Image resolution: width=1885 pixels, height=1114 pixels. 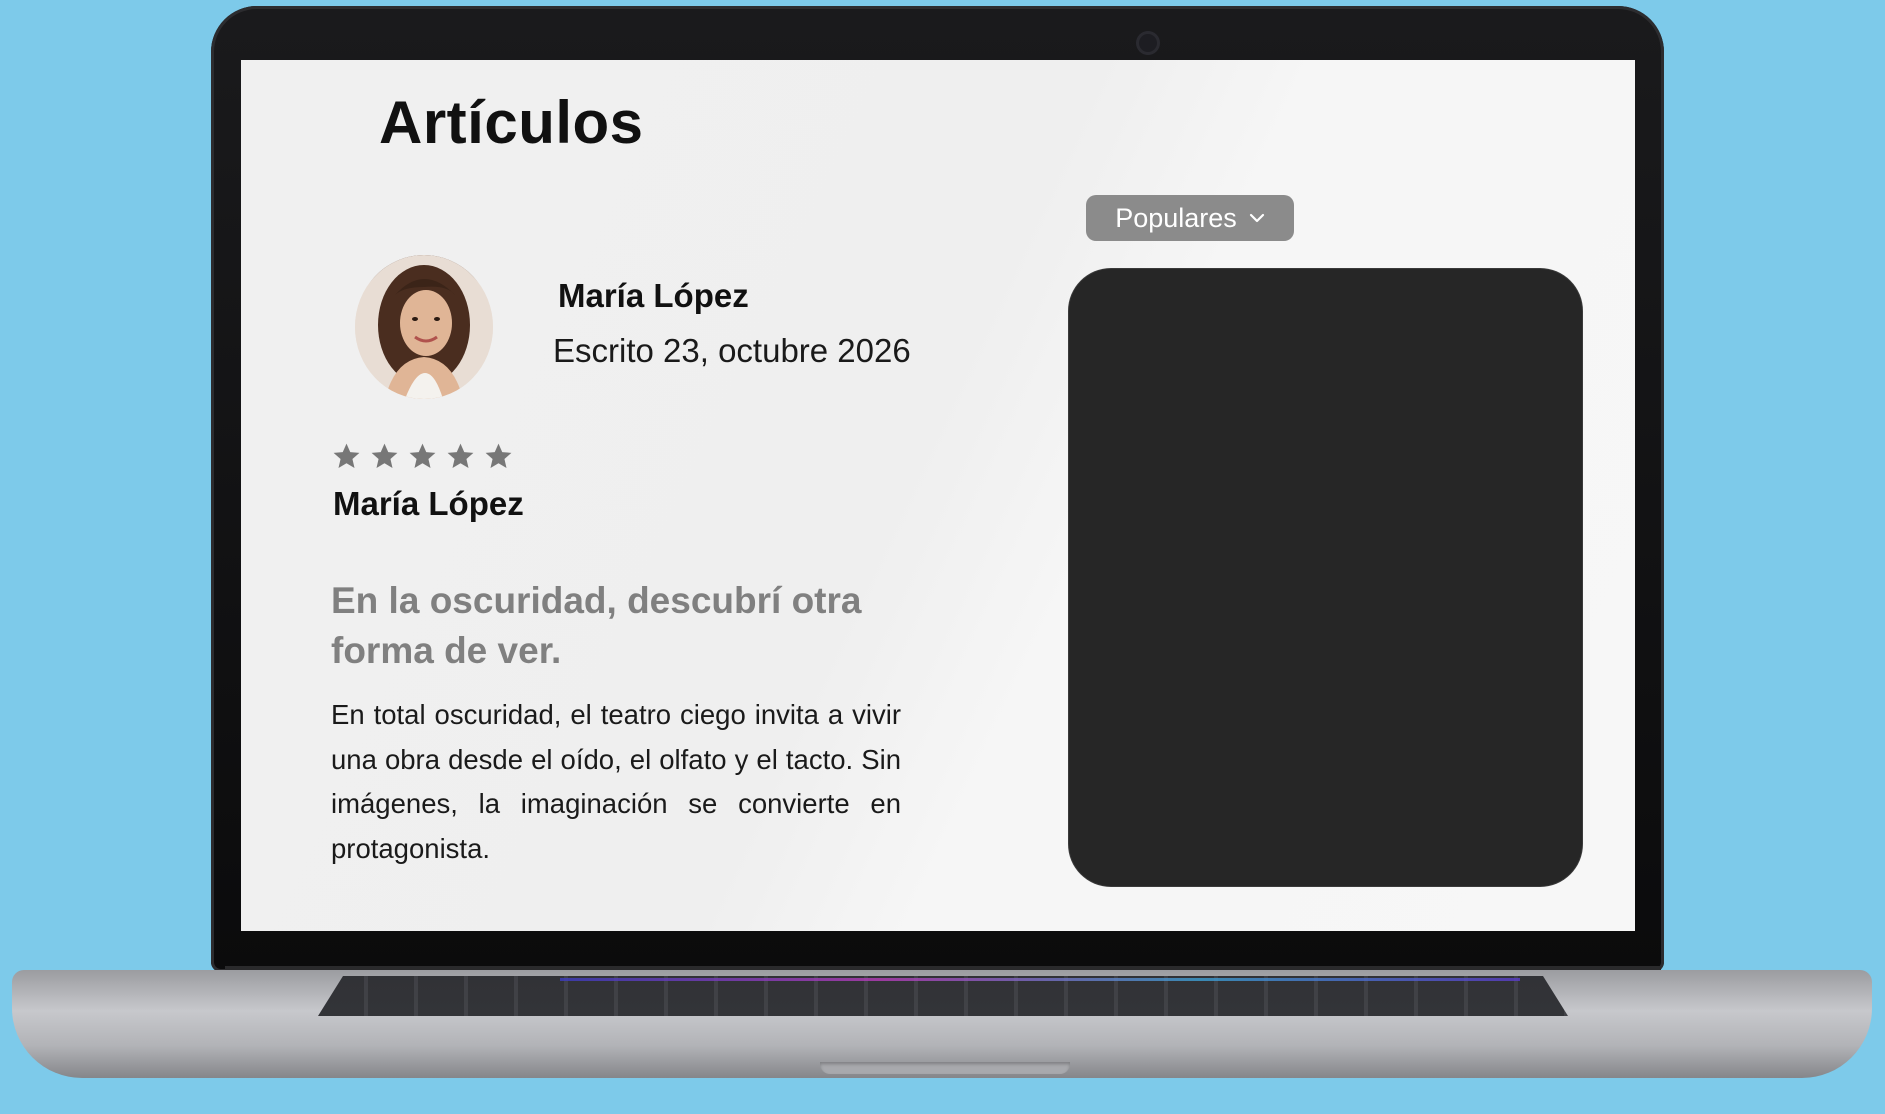 I want to click on reviewer-name: María López, so click(x=428, y=503).